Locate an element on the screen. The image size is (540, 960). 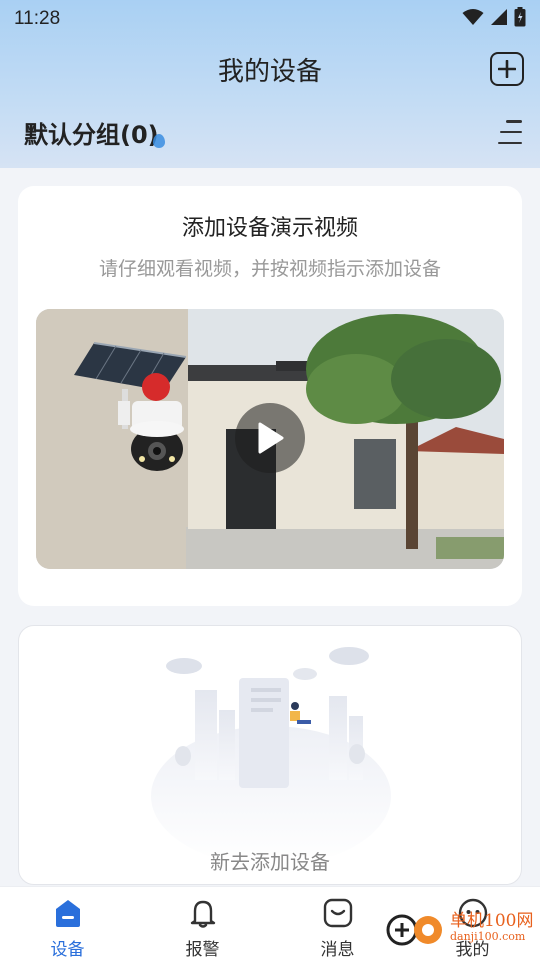
add-square-icon is located at coordinates (507, 69).